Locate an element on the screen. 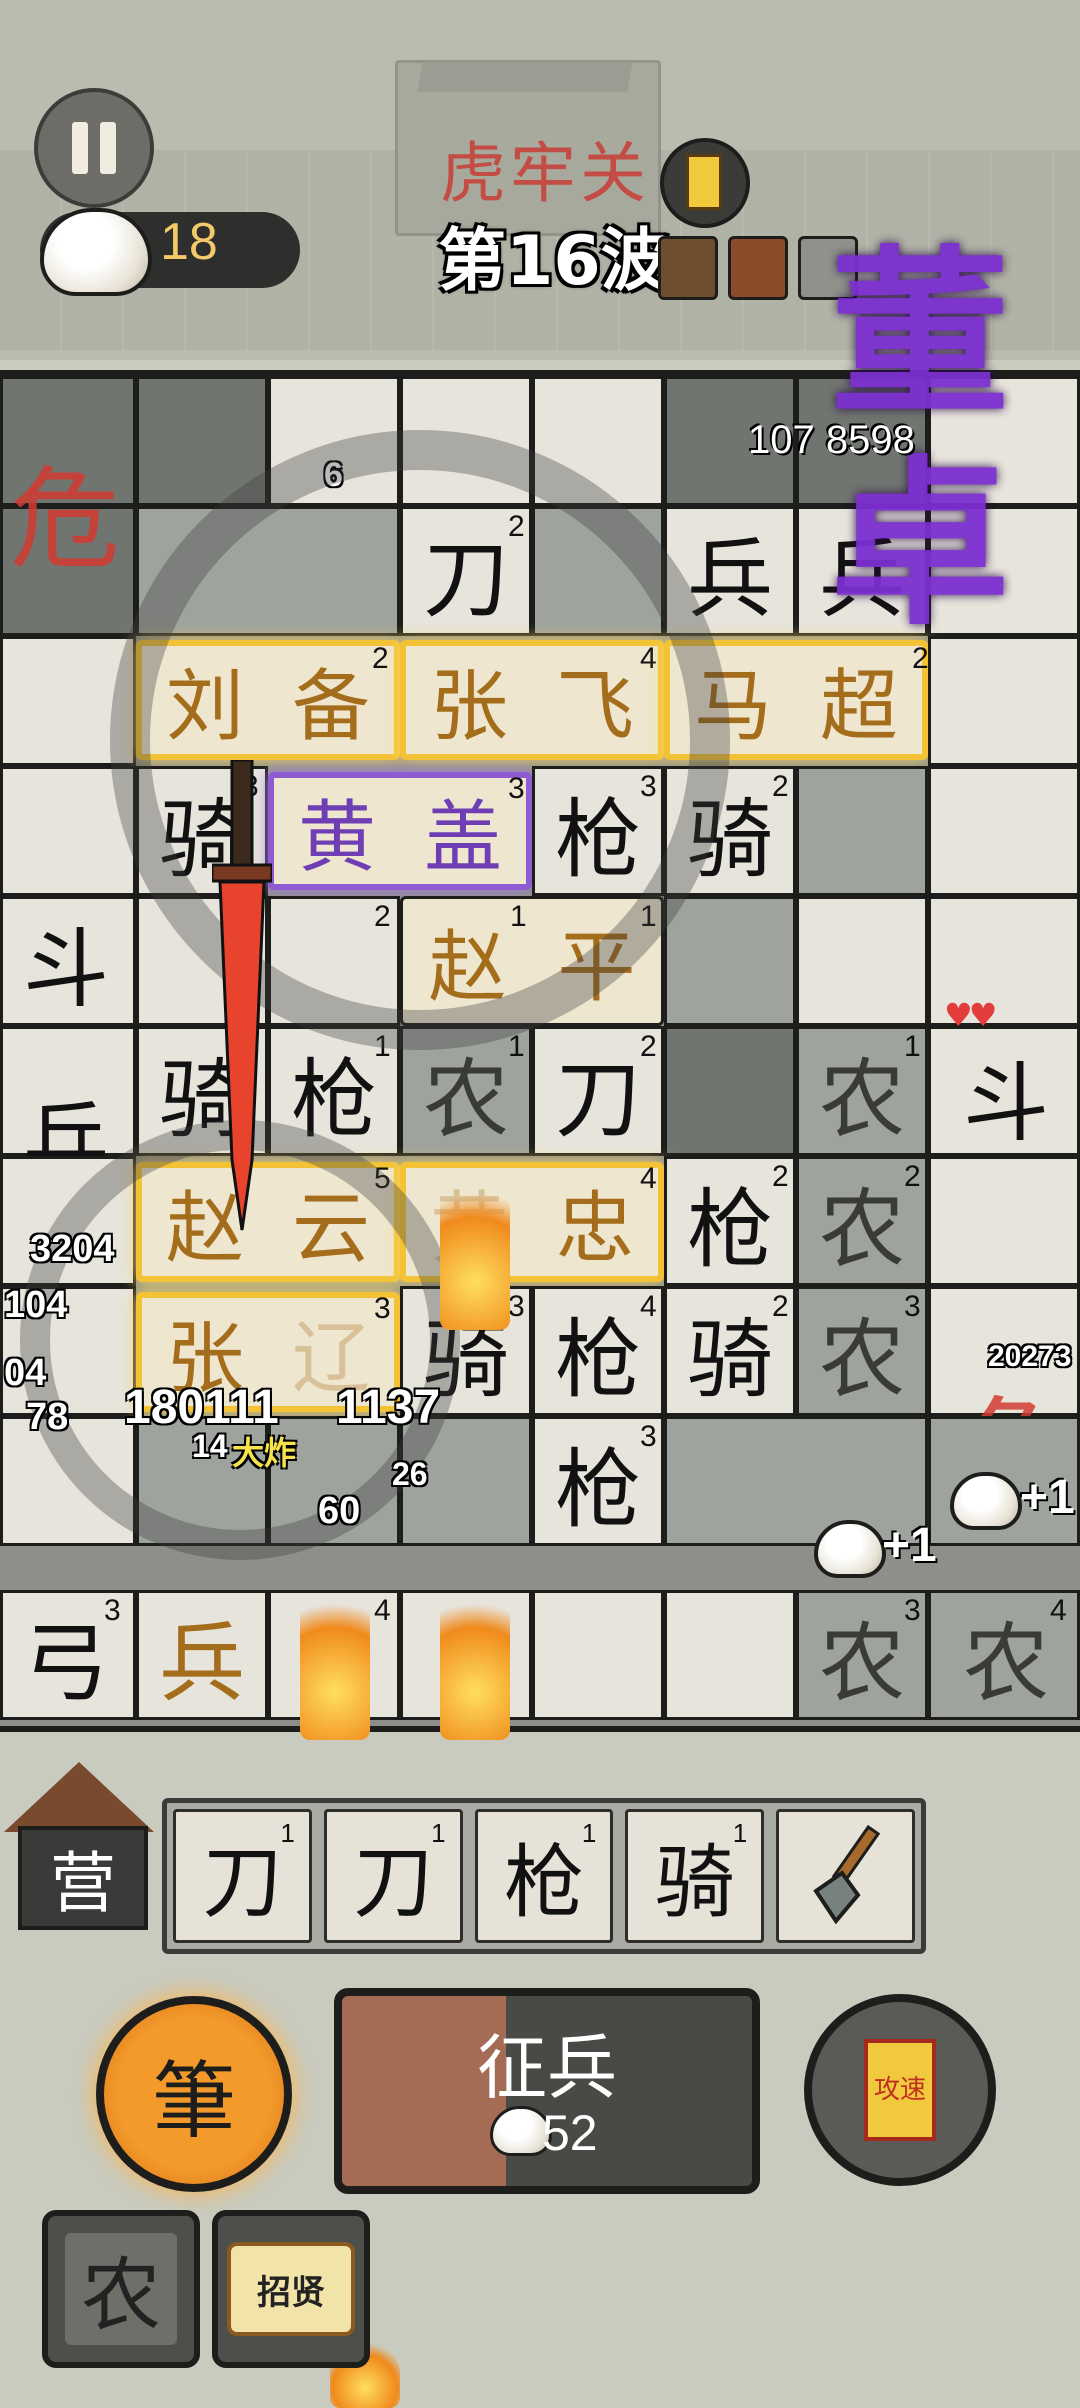 Image resolution: width=1080 pixels, height=2408 pixels. hire-talent-button: 招贤 is located at coordinates (291, 2289).